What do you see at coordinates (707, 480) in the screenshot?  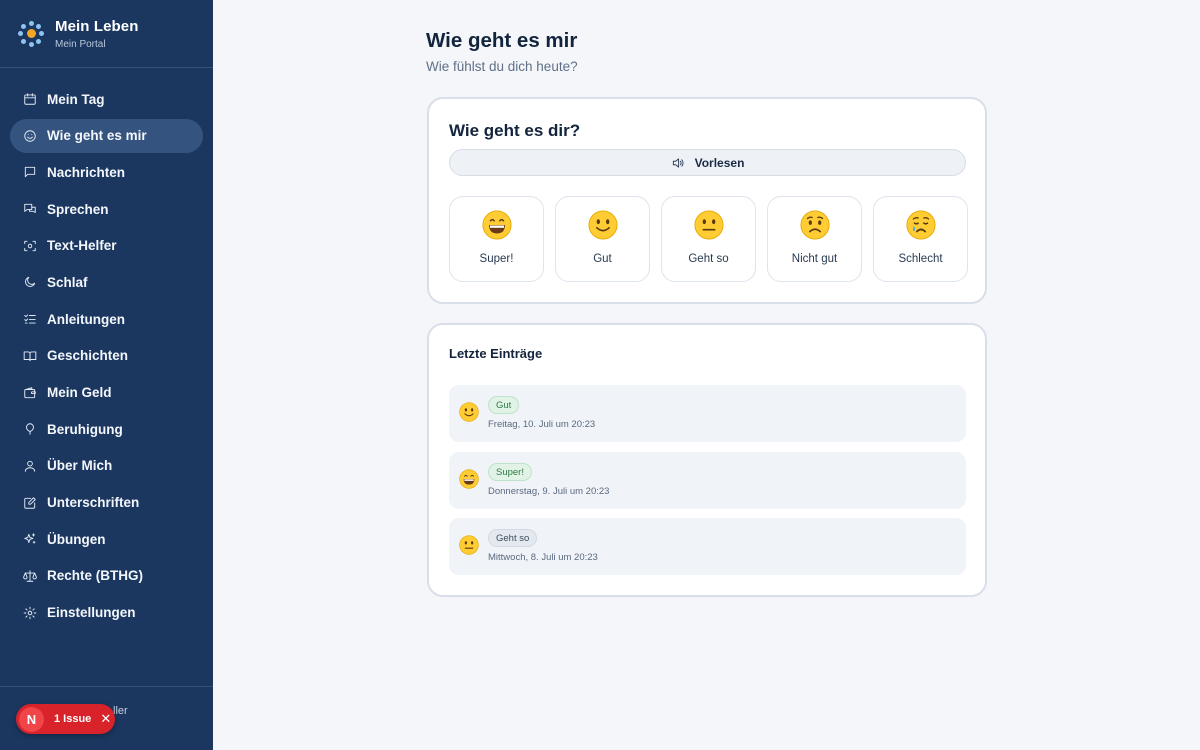 I see `list-item: Super! Donnerstag, 9. Juli um 20:23` at bounding box center [707, 480].